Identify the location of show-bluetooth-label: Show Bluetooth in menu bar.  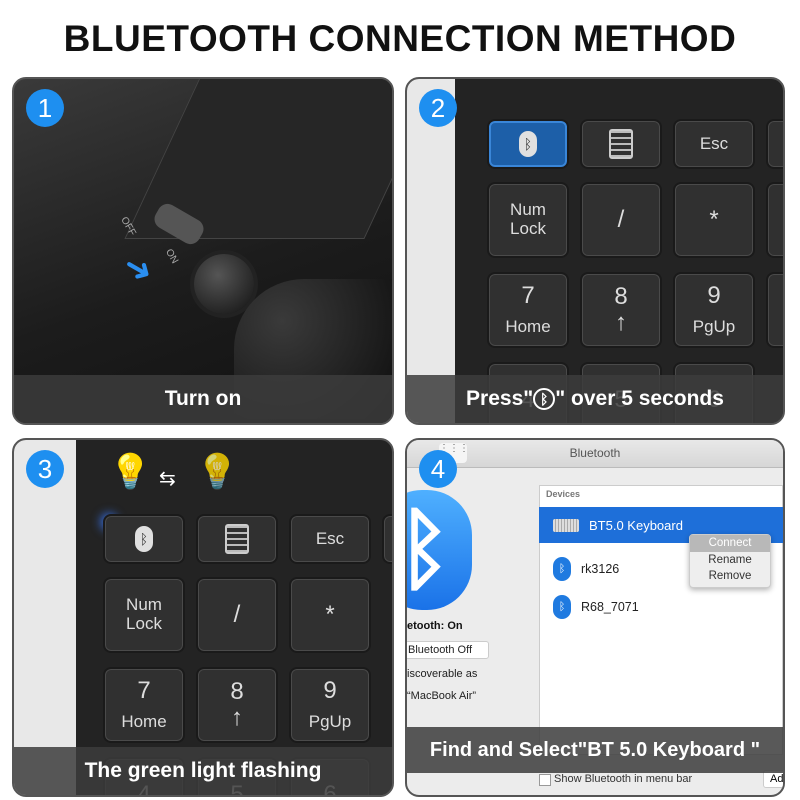
(623, 779).